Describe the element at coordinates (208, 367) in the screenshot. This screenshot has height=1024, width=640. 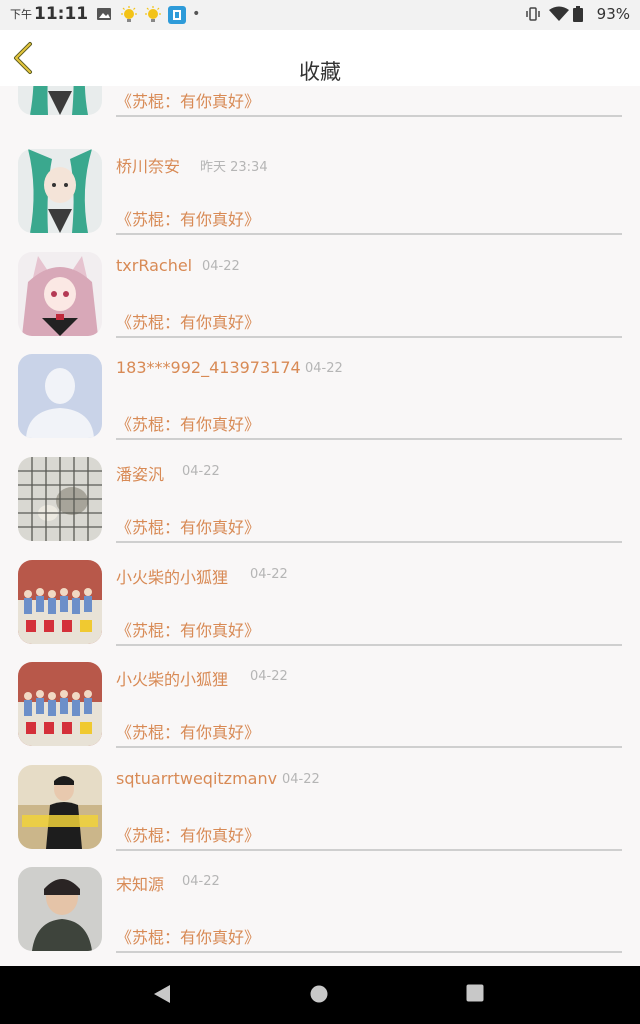
I see `user-name: 183***992_413973174` at that location.